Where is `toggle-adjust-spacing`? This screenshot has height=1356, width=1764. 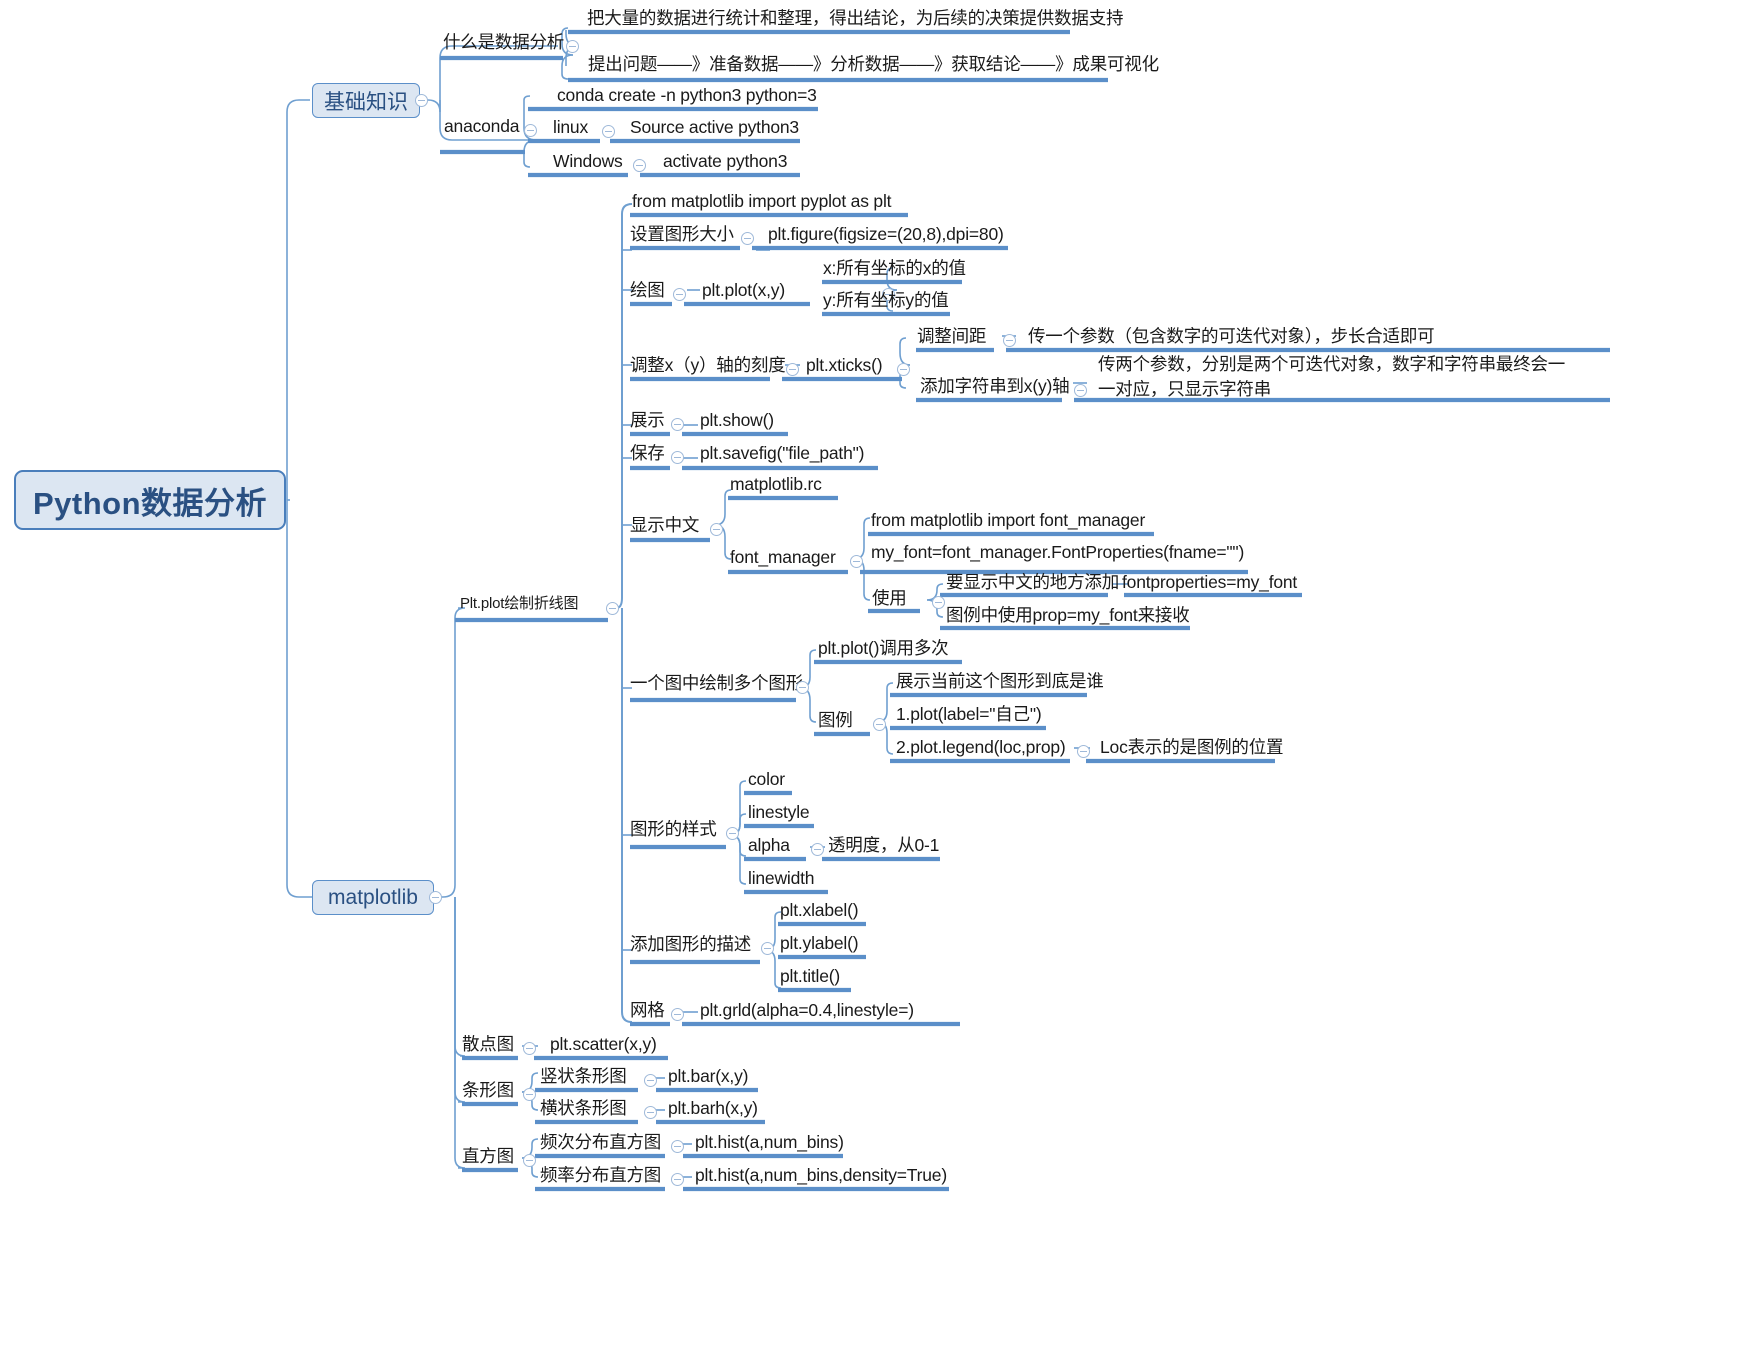
toggle-adjust-spacing is located at coordinates (1009, 340).